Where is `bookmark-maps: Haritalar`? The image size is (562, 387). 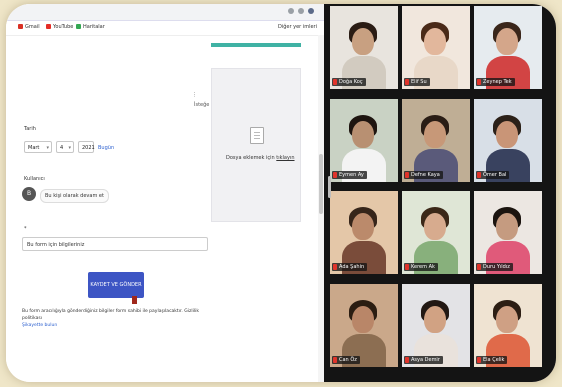 bookmark-maps: Haritalar is located at coordinates (90, 27).